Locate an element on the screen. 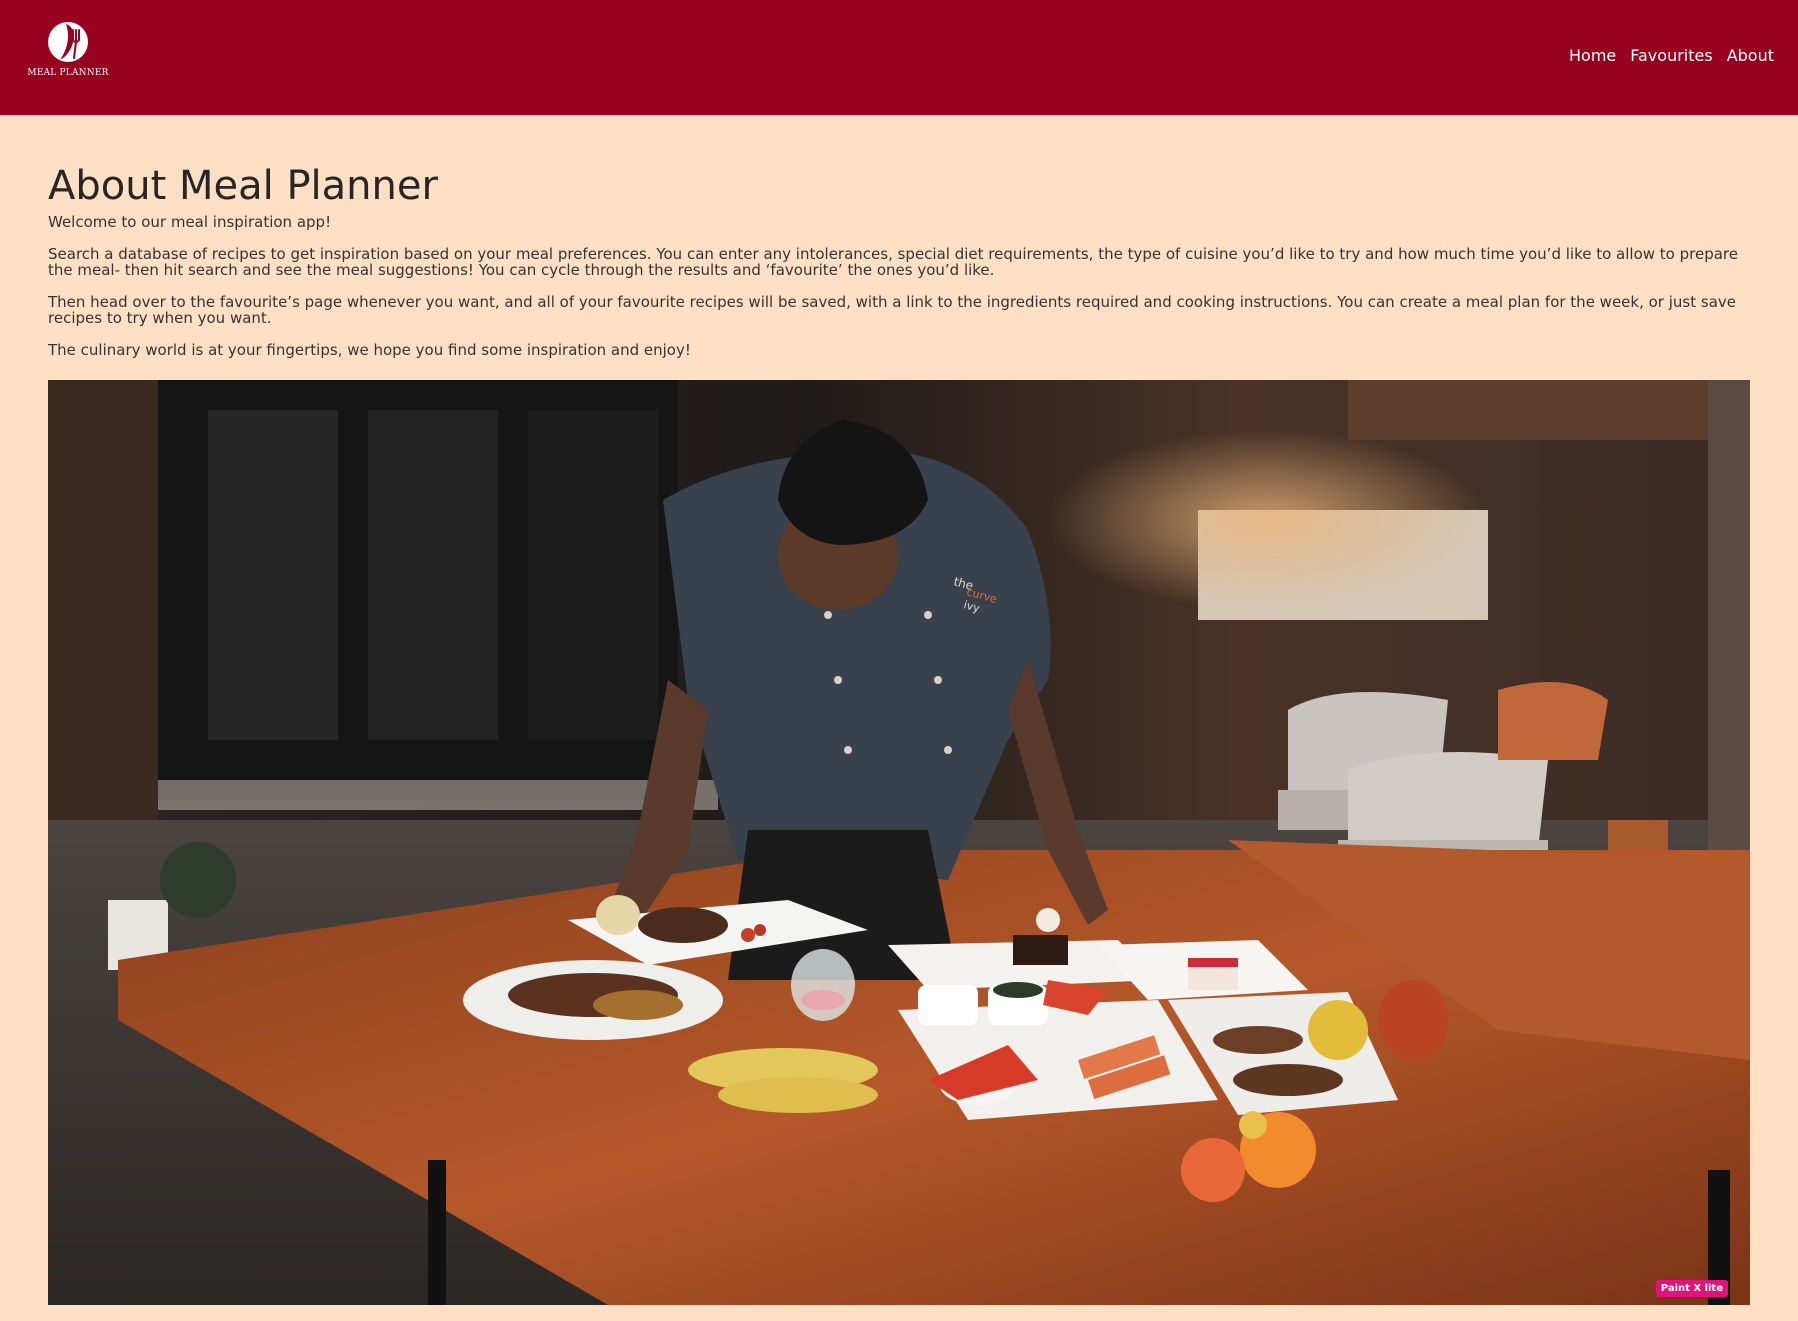  nav-home-link: Home is located at coordinates (1592, 55).